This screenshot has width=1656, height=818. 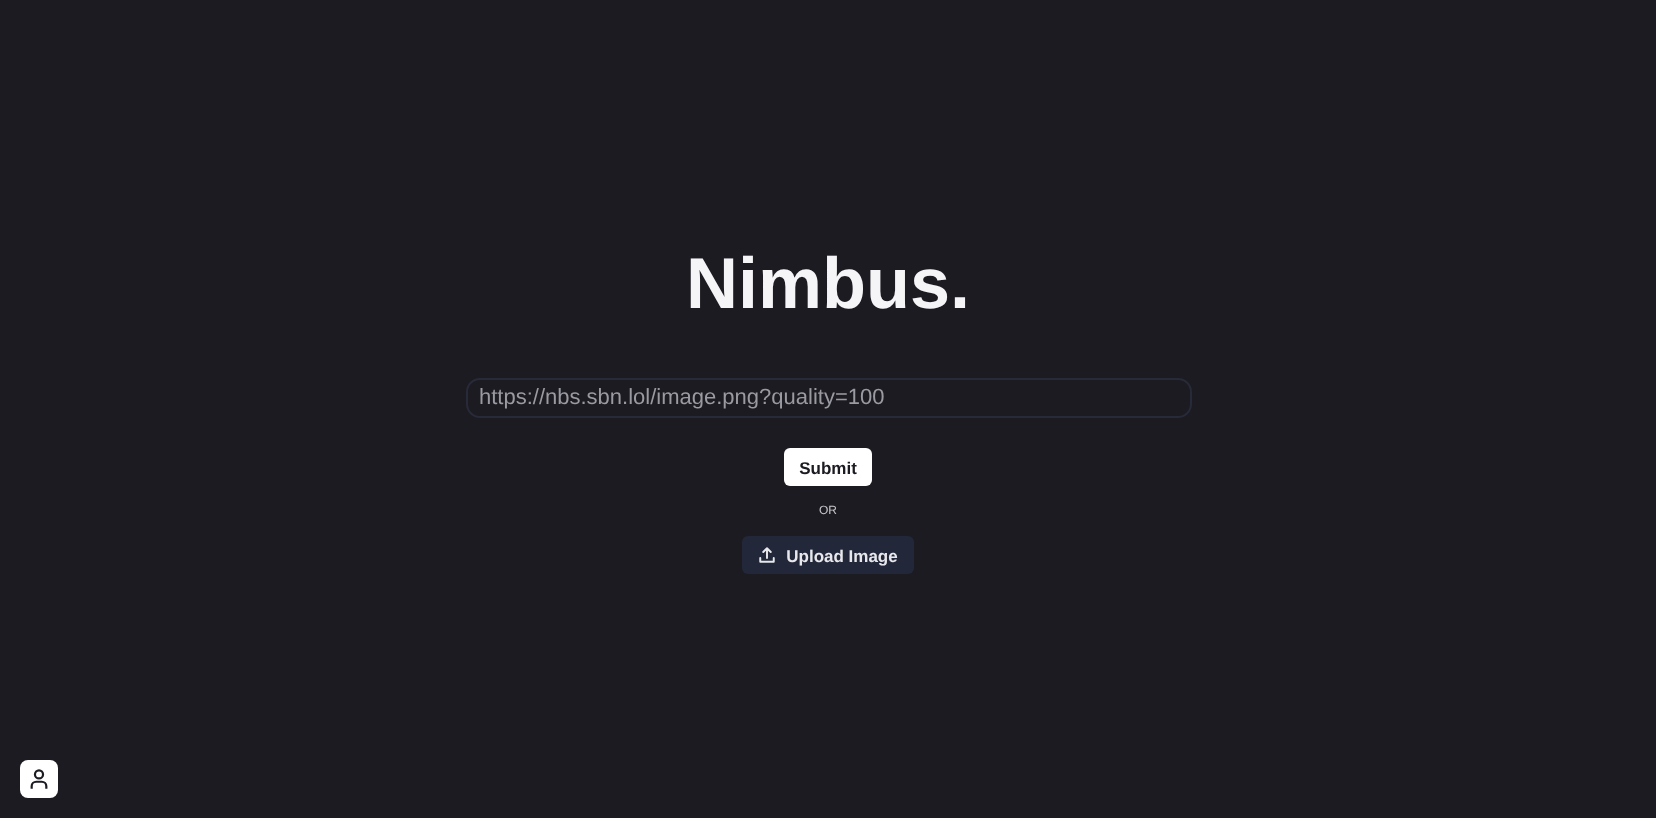 I want to click on app-title: Nimbus., so click(x=827, y=284).